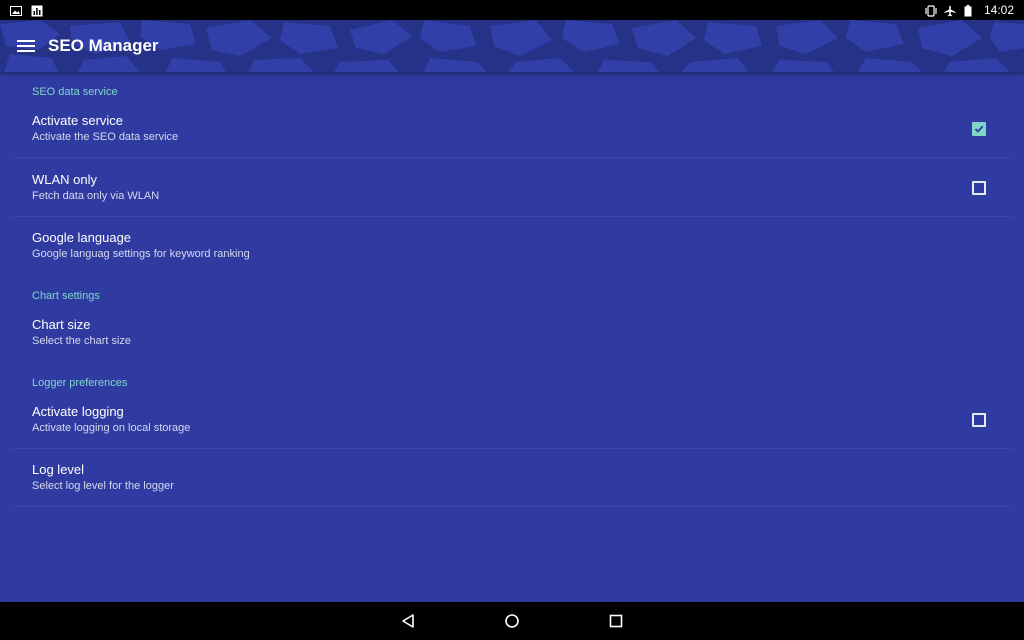 Image resolution: width=1024 pixels, height=640 pixels. I want to click on activate-service-checkbox, so click(979, 129).